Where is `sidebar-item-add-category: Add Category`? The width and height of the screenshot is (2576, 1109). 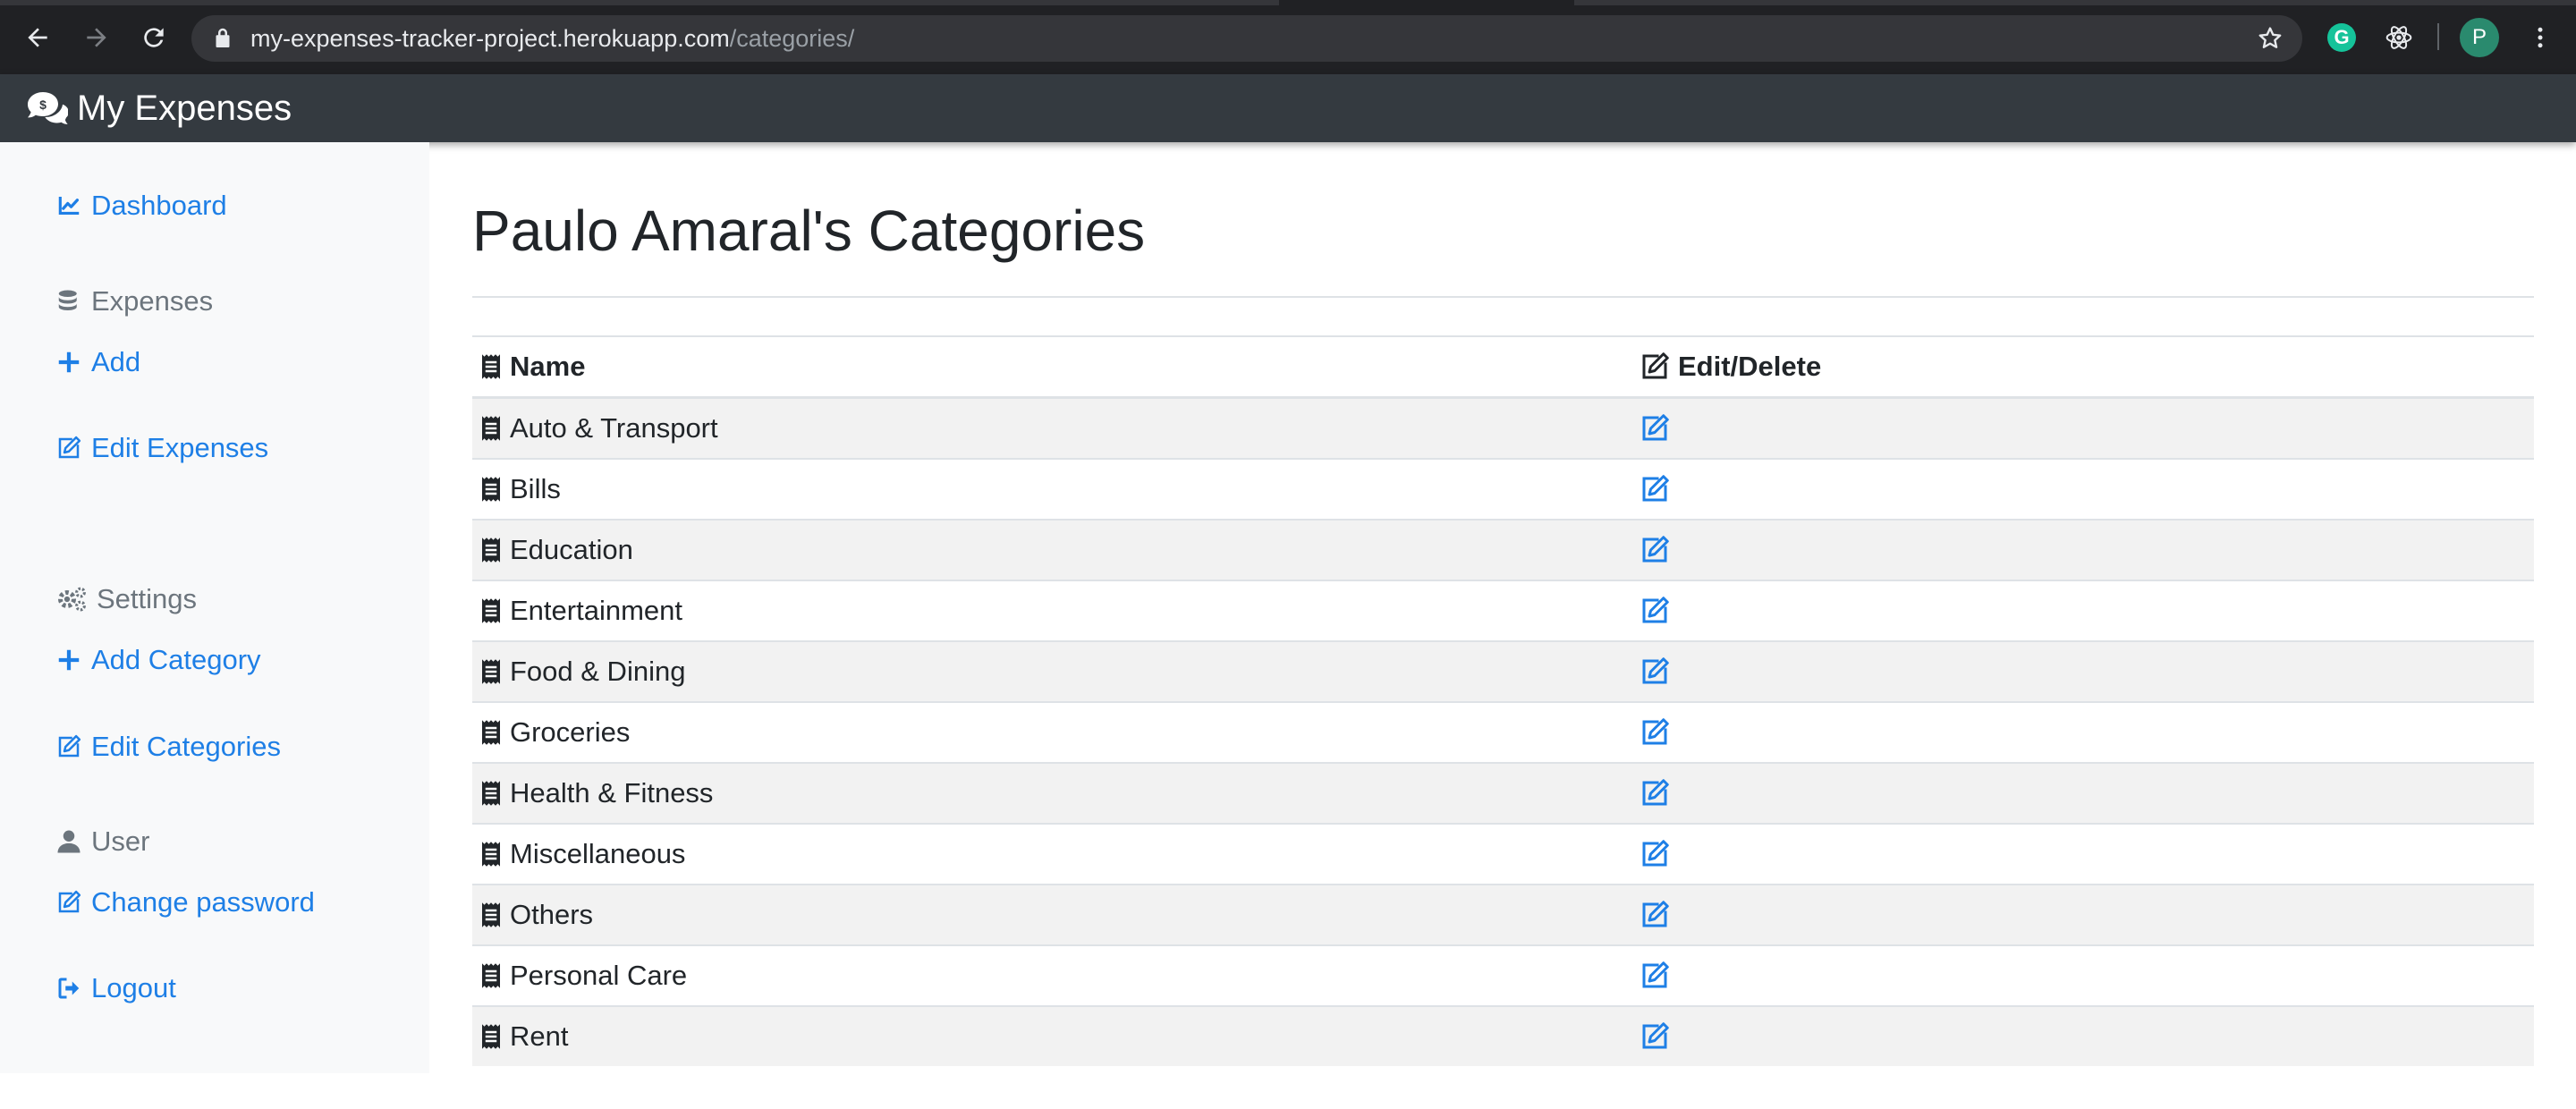
sidebar-item-add-category: Add Category is located at coordinates (158, 660).